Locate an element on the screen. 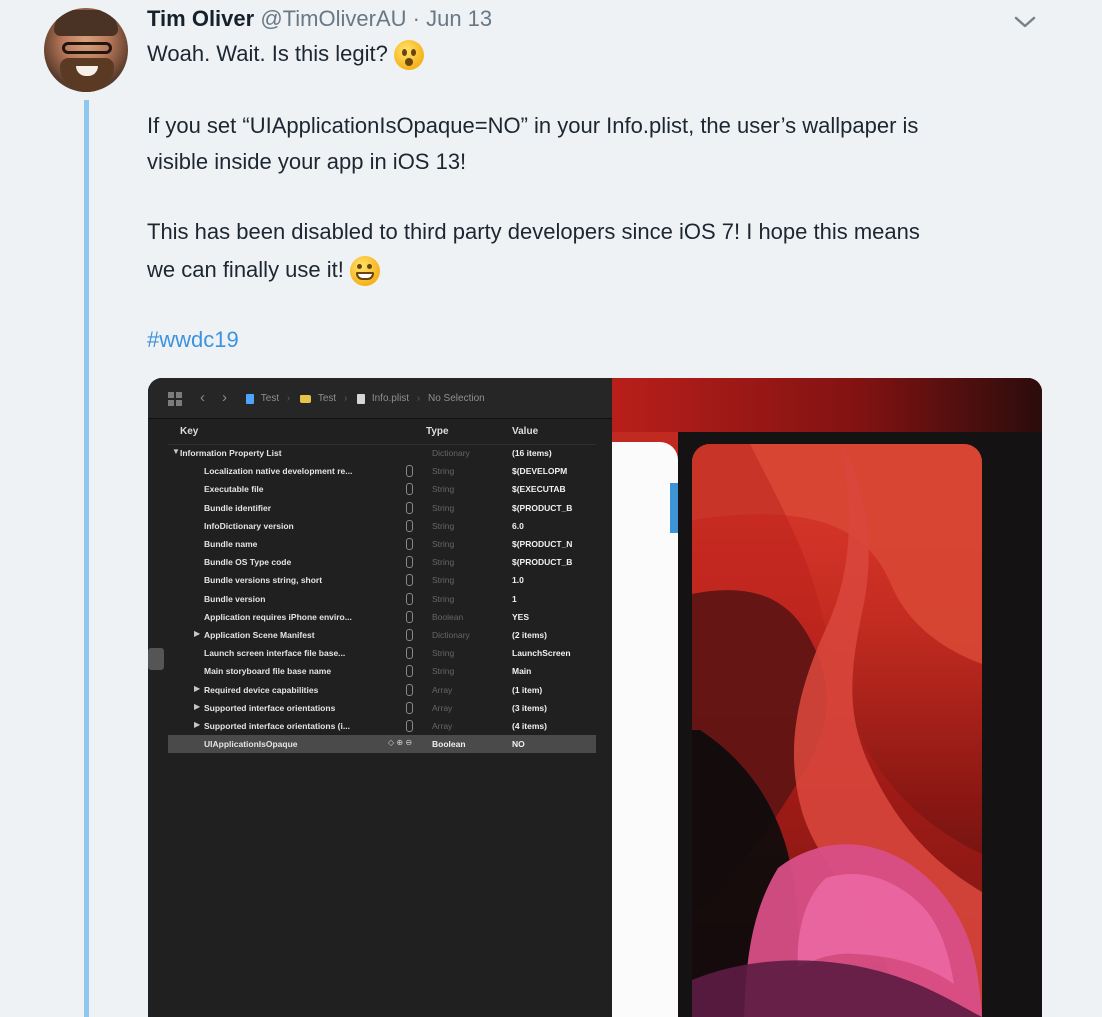 The width and height of the screenshot is (1102, 1017). breadcrumb-project: Test is located at coordinates (270, 398).